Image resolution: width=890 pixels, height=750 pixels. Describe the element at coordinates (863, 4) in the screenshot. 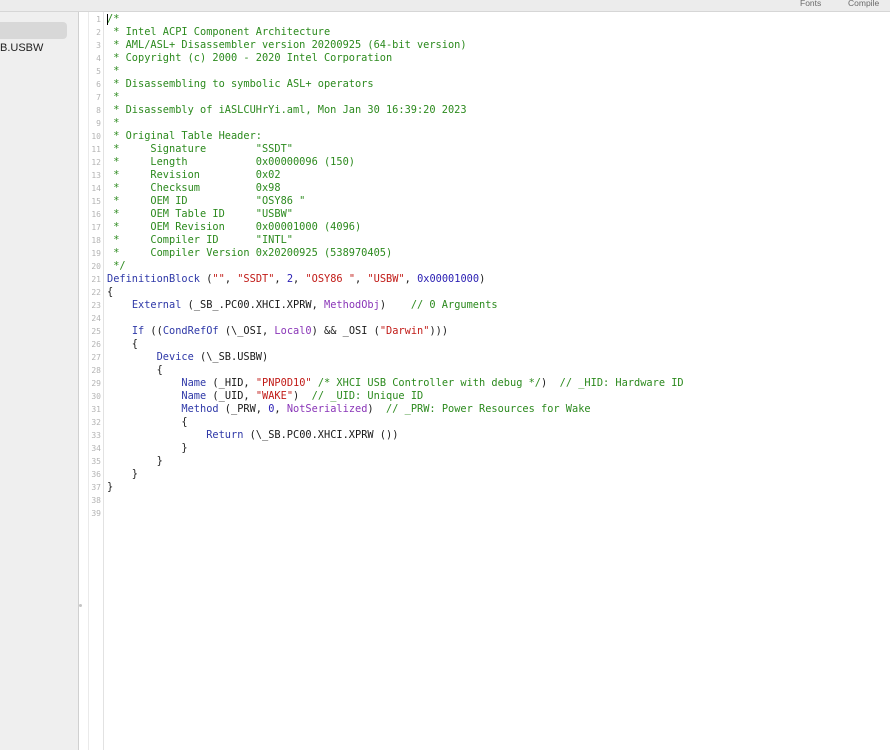

I see `compile-button: Compile` at that location.